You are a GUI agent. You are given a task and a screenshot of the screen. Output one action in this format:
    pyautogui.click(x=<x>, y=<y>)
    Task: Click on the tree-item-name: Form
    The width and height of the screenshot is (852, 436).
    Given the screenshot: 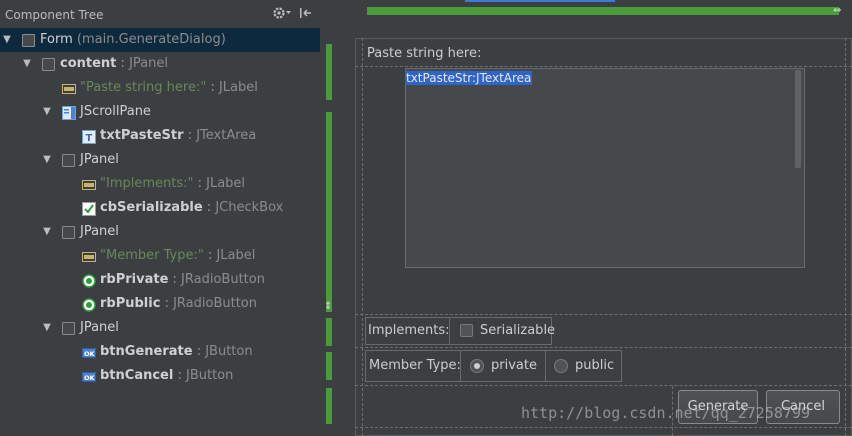 What is the action you would take?
    pyautogui.click(x=56, y=39)
    